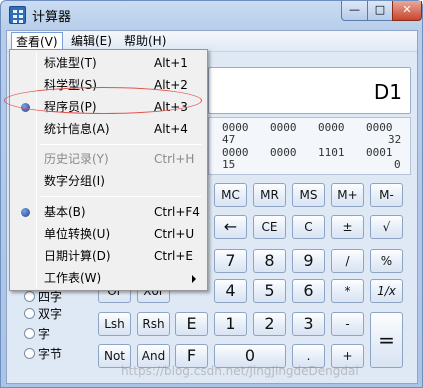  What do you see at coordinates (386, 261) in the screenshot?
I see `percent-button: %` at bounding box center [386, 261].